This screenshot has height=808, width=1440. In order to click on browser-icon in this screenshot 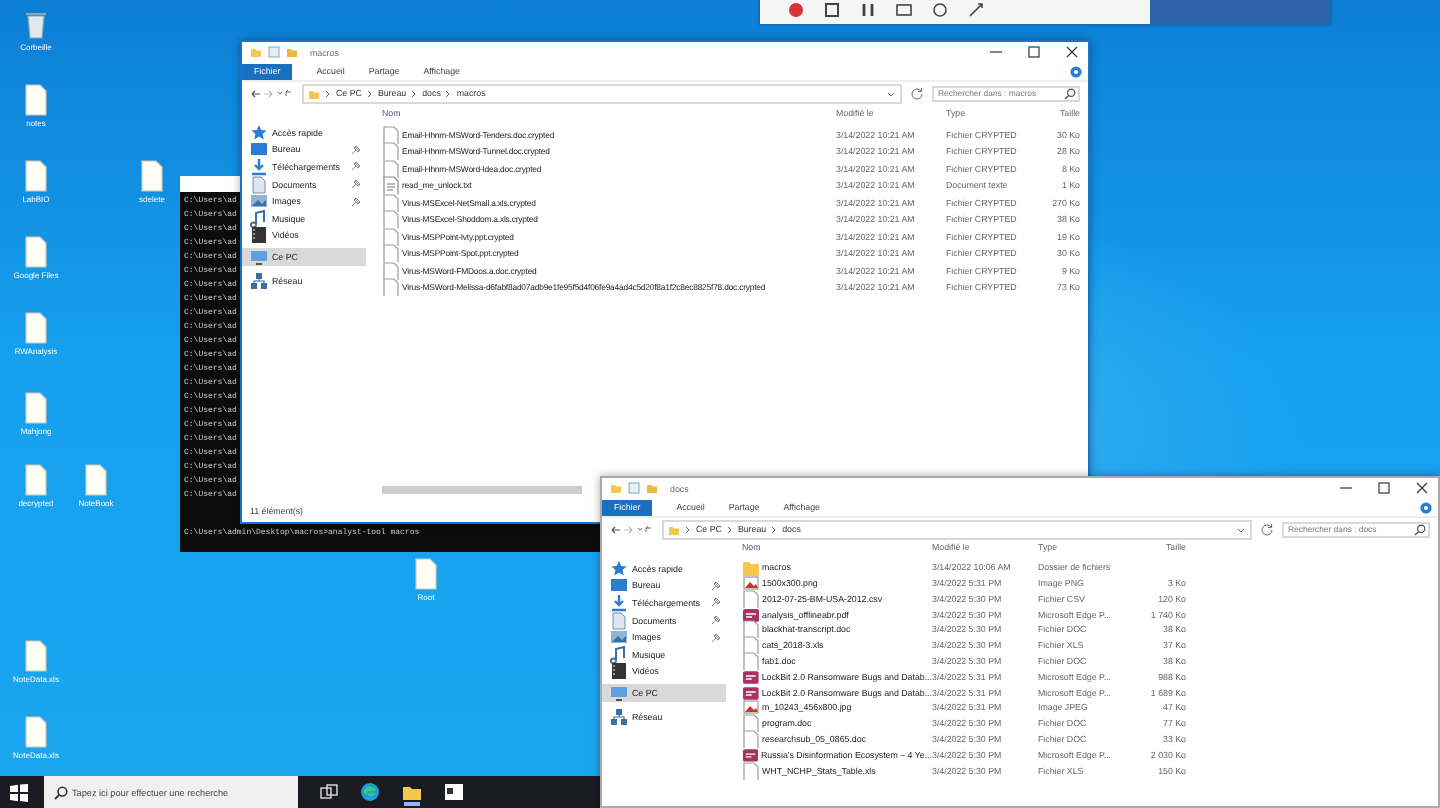, I will do `click(370, 792)`.